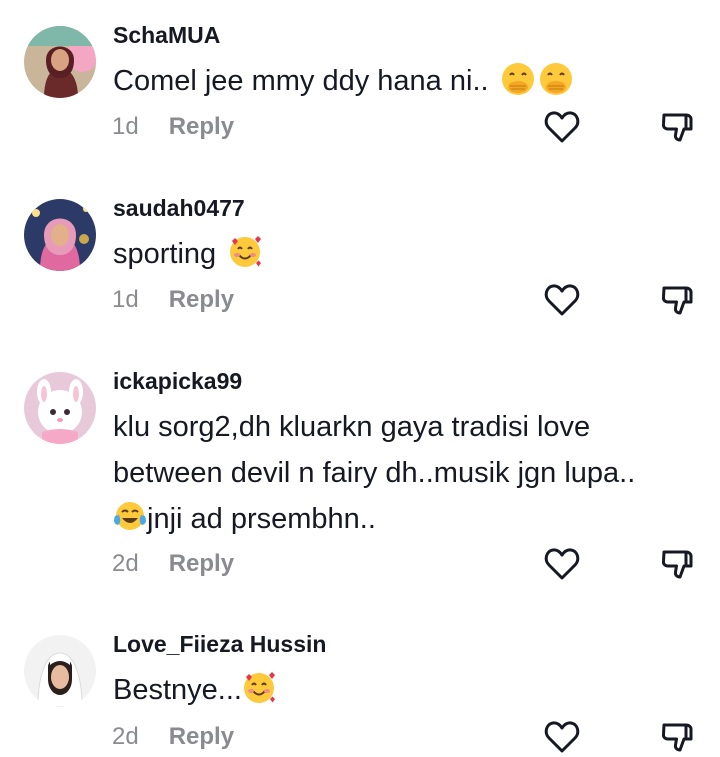 The height and width of the screenshot is (757, 720). I want to click on comment-text: Comel jee mmy ddy hana ni.., so click(403, 81).